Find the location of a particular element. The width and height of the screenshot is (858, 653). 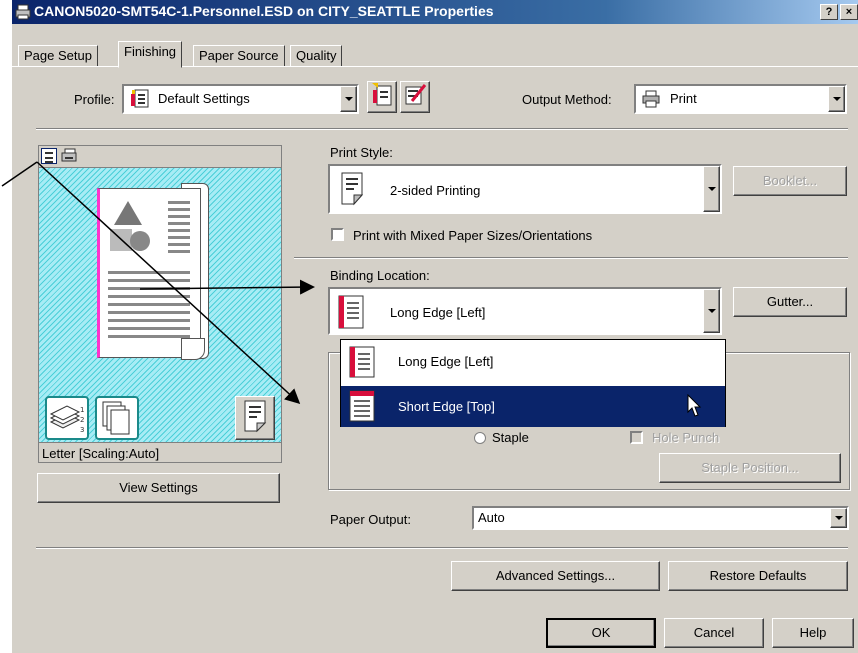

svg-text: 2 is located at coordinates (82, 420).